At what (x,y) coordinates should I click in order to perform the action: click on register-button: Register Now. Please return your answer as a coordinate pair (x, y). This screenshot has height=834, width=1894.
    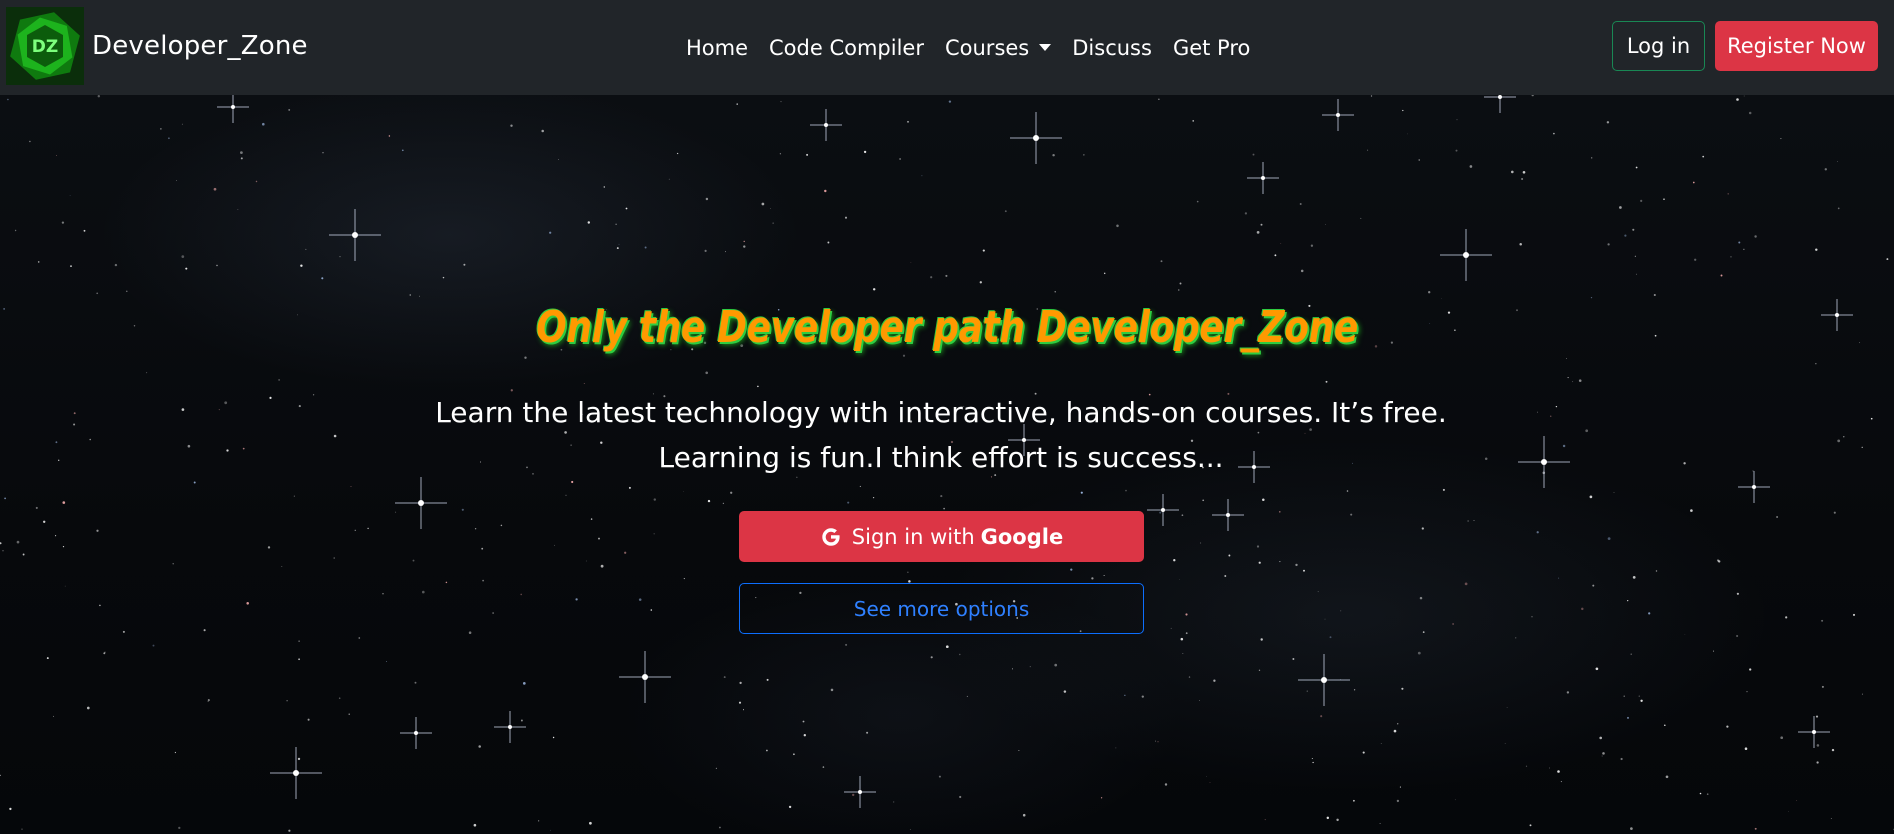
    Looking at the image, I should click on (1796, 46).